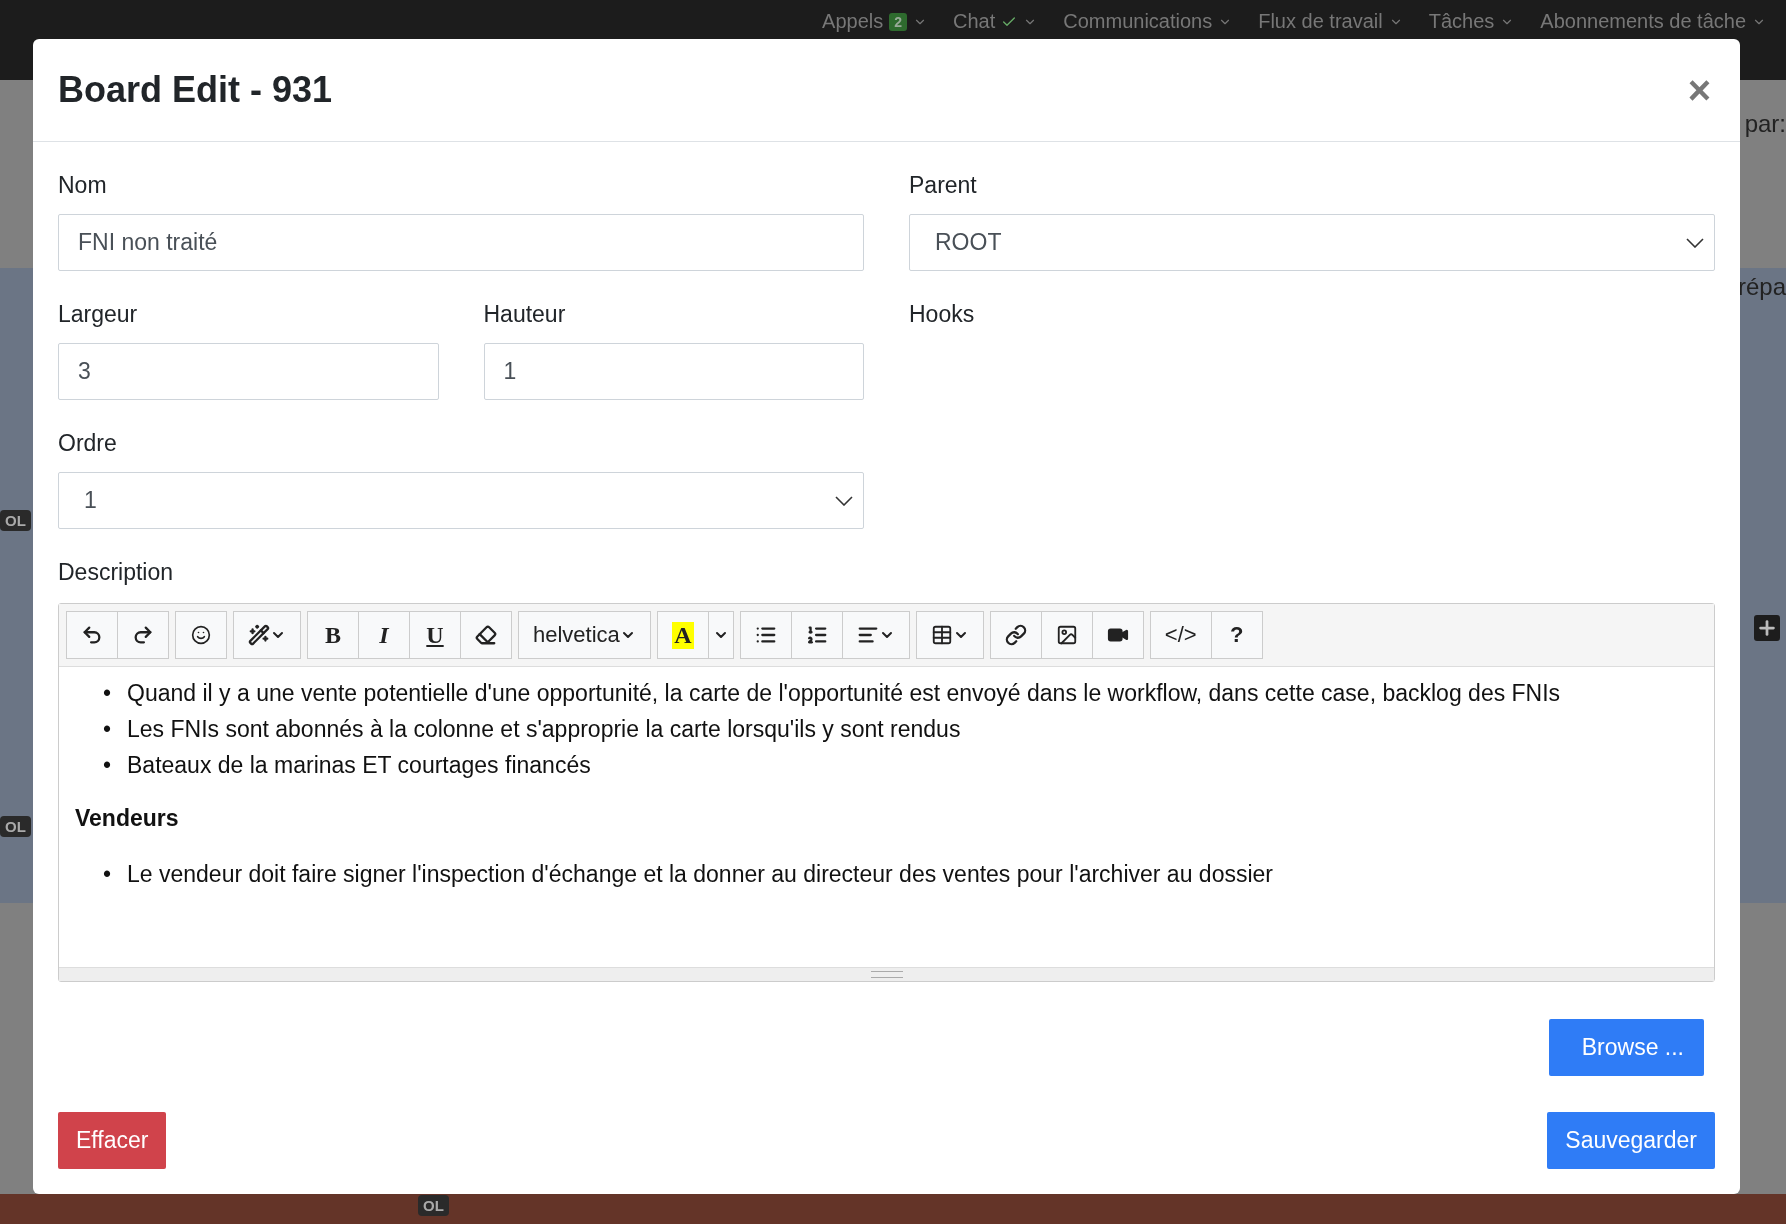 The height and width of the screenshot is (1224, 1786). I want to click on underline-tool-button: U, so click(435, 635).